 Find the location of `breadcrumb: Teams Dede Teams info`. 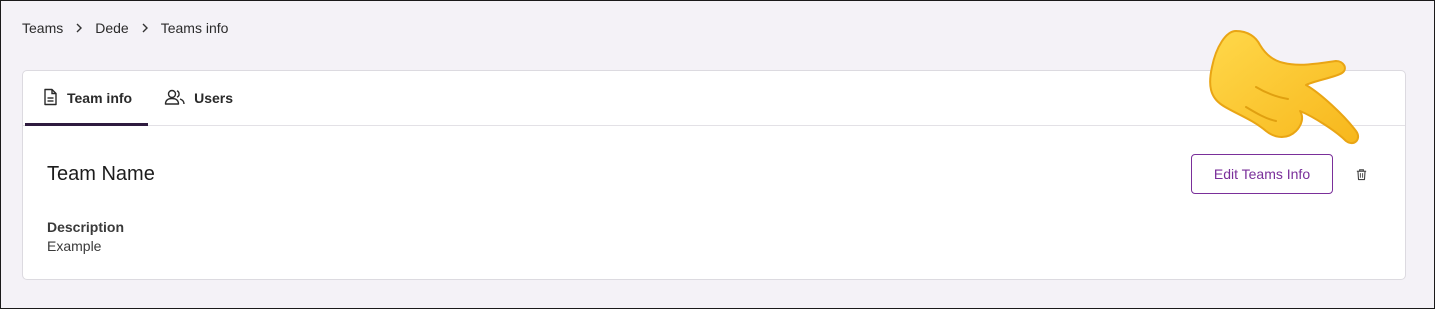

breadcrumb: Teams Dede Teams info is located at coordinates (125, 28).